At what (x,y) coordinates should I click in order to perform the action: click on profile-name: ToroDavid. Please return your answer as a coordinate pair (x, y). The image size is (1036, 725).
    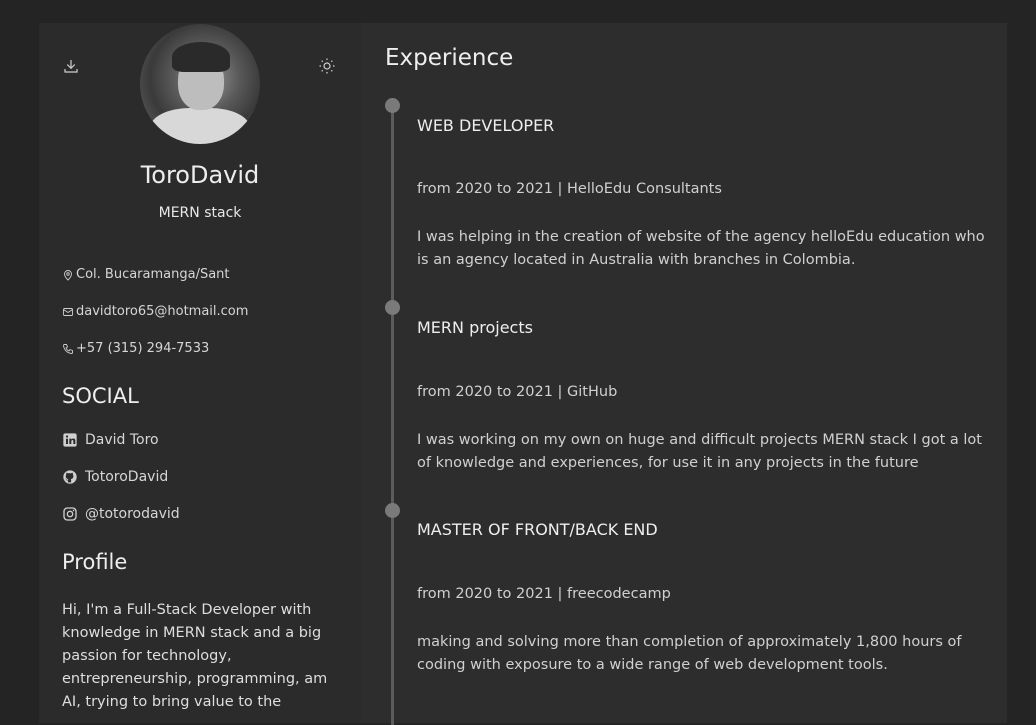
    Looking at the image, I should click on (200, 175).